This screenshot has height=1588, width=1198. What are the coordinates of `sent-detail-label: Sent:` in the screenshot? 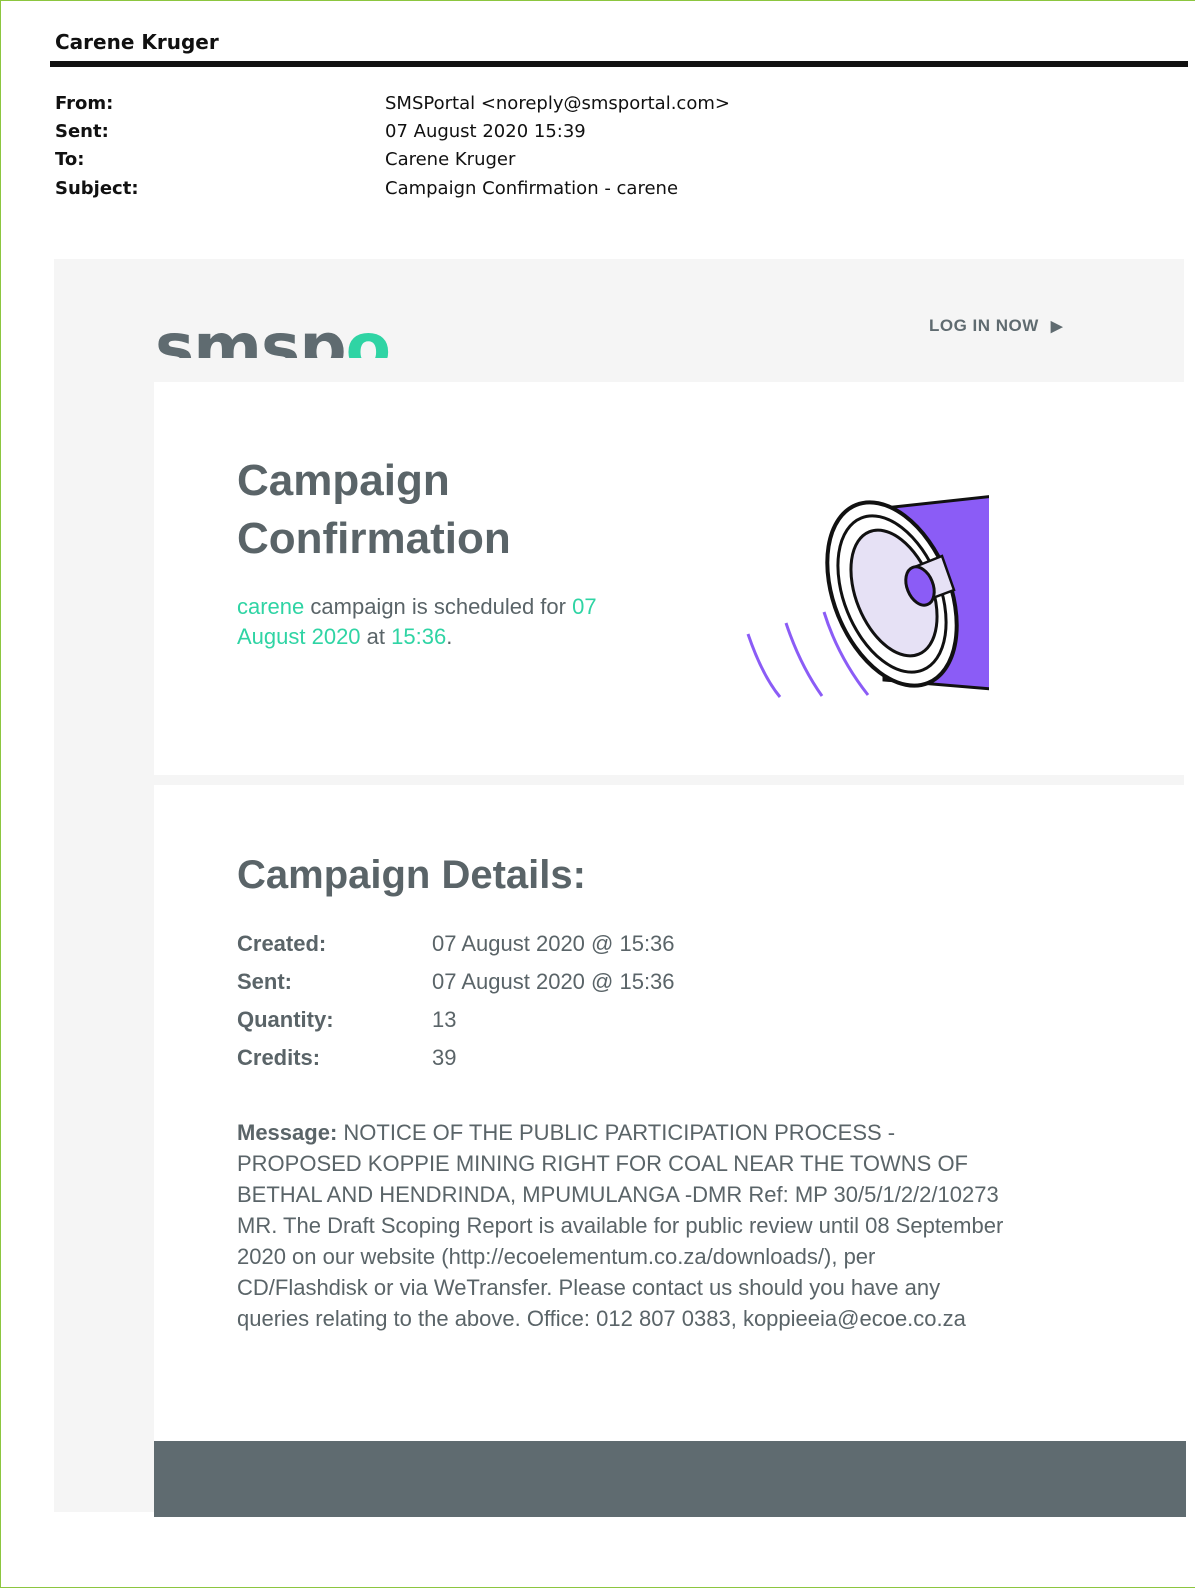 It's located at (264, 981).